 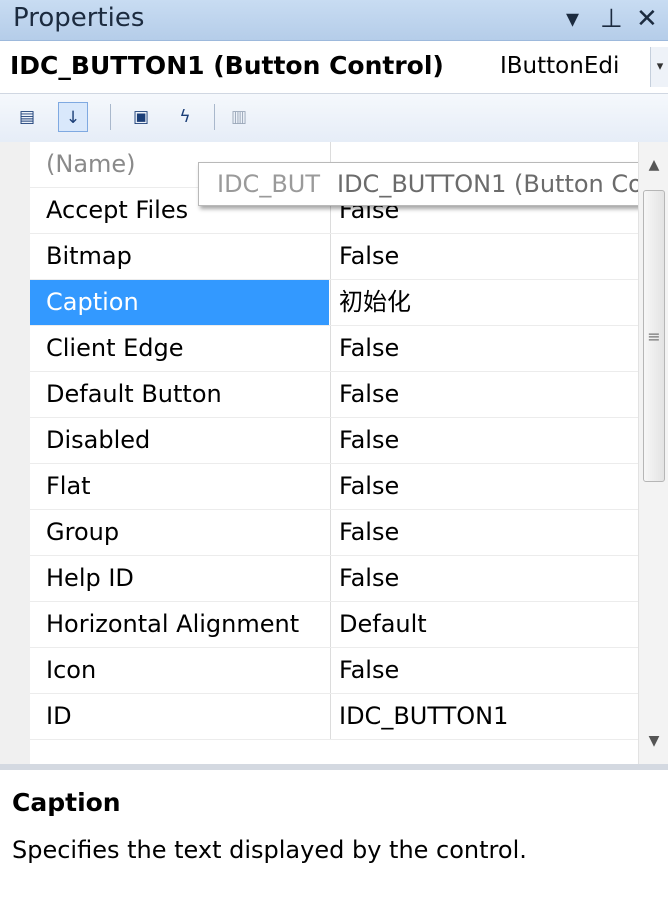 What do you see at coordinates (334, 118) in the screenshot?
I see `properties-toolbar: ▤ ↓ ▣ ϟ ▥` at bounding box center [334, 118].